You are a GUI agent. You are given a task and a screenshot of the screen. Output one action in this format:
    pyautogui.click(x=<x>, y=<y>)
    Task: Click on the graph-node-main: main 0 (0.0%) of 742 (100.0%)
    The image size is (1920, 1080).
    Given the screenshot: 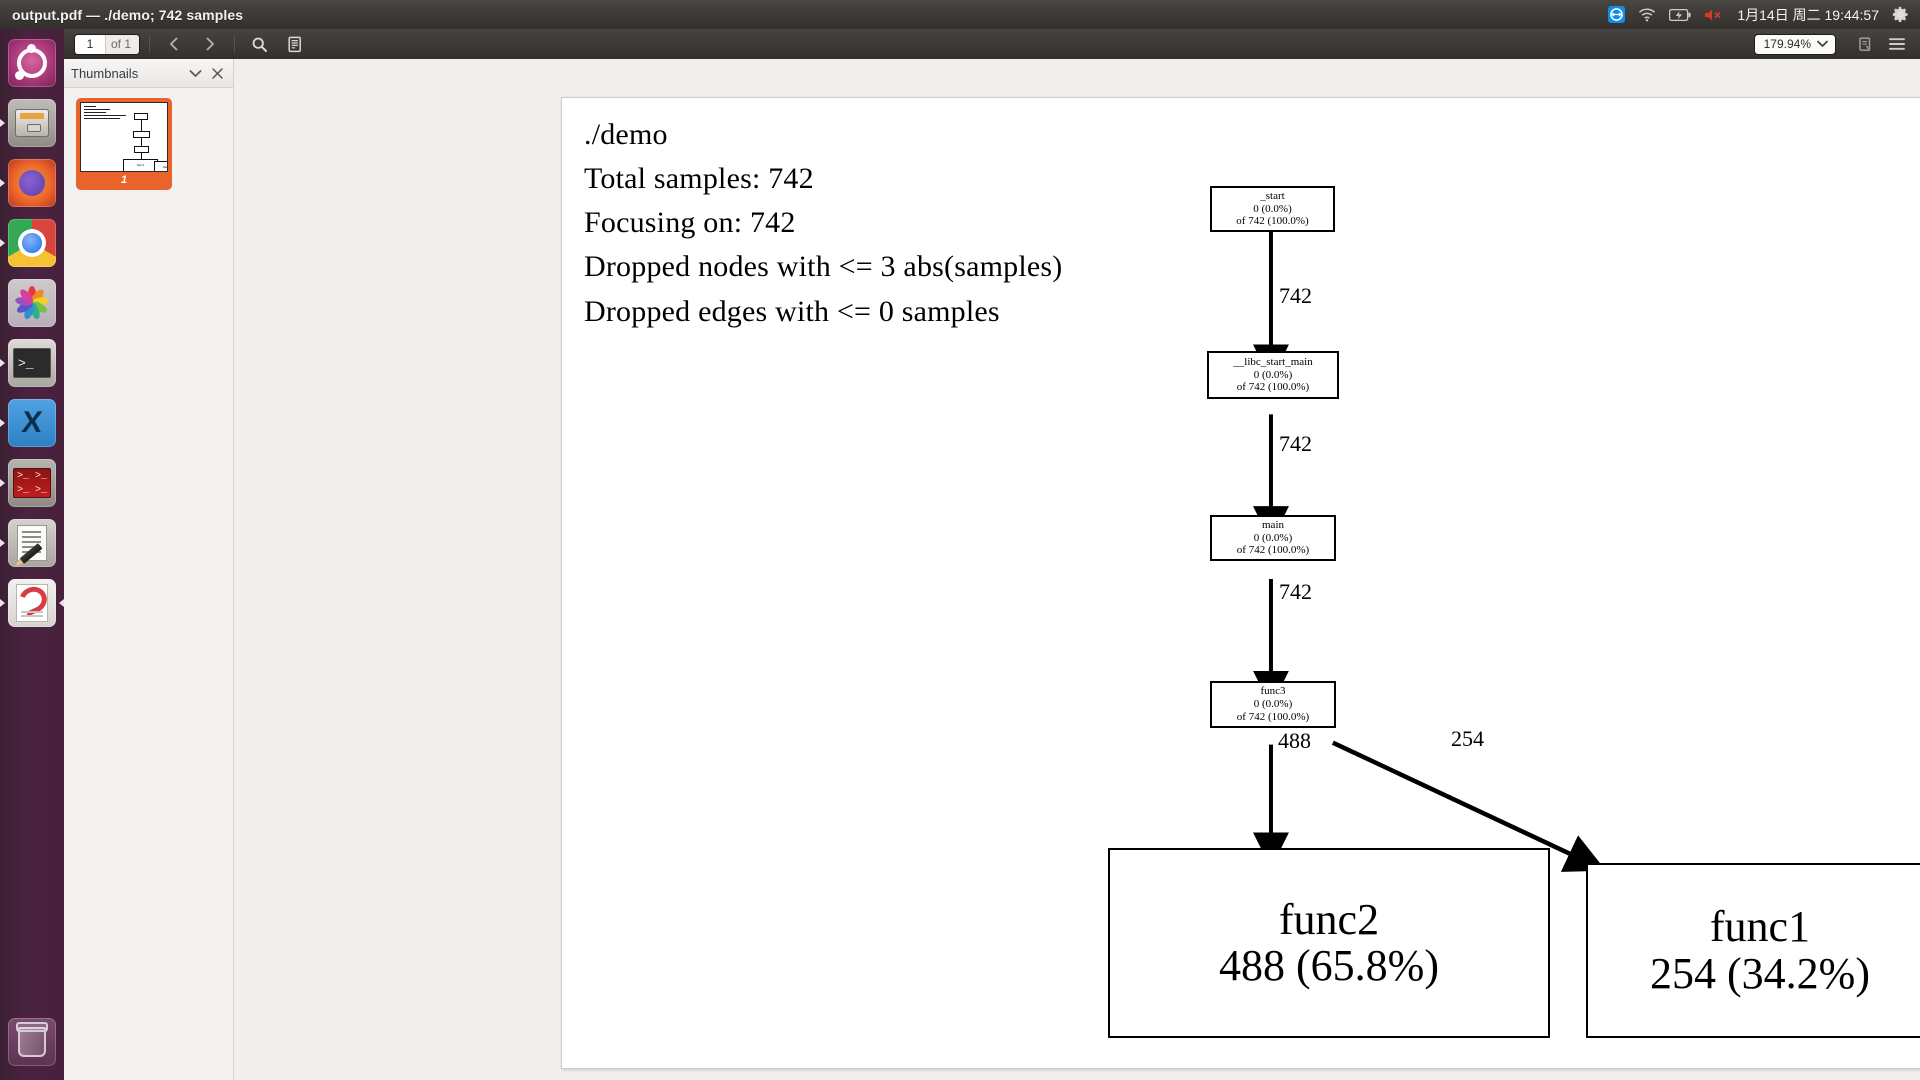 What is the action you would take?
    pyautogui.click(x=1273, y=538)
    